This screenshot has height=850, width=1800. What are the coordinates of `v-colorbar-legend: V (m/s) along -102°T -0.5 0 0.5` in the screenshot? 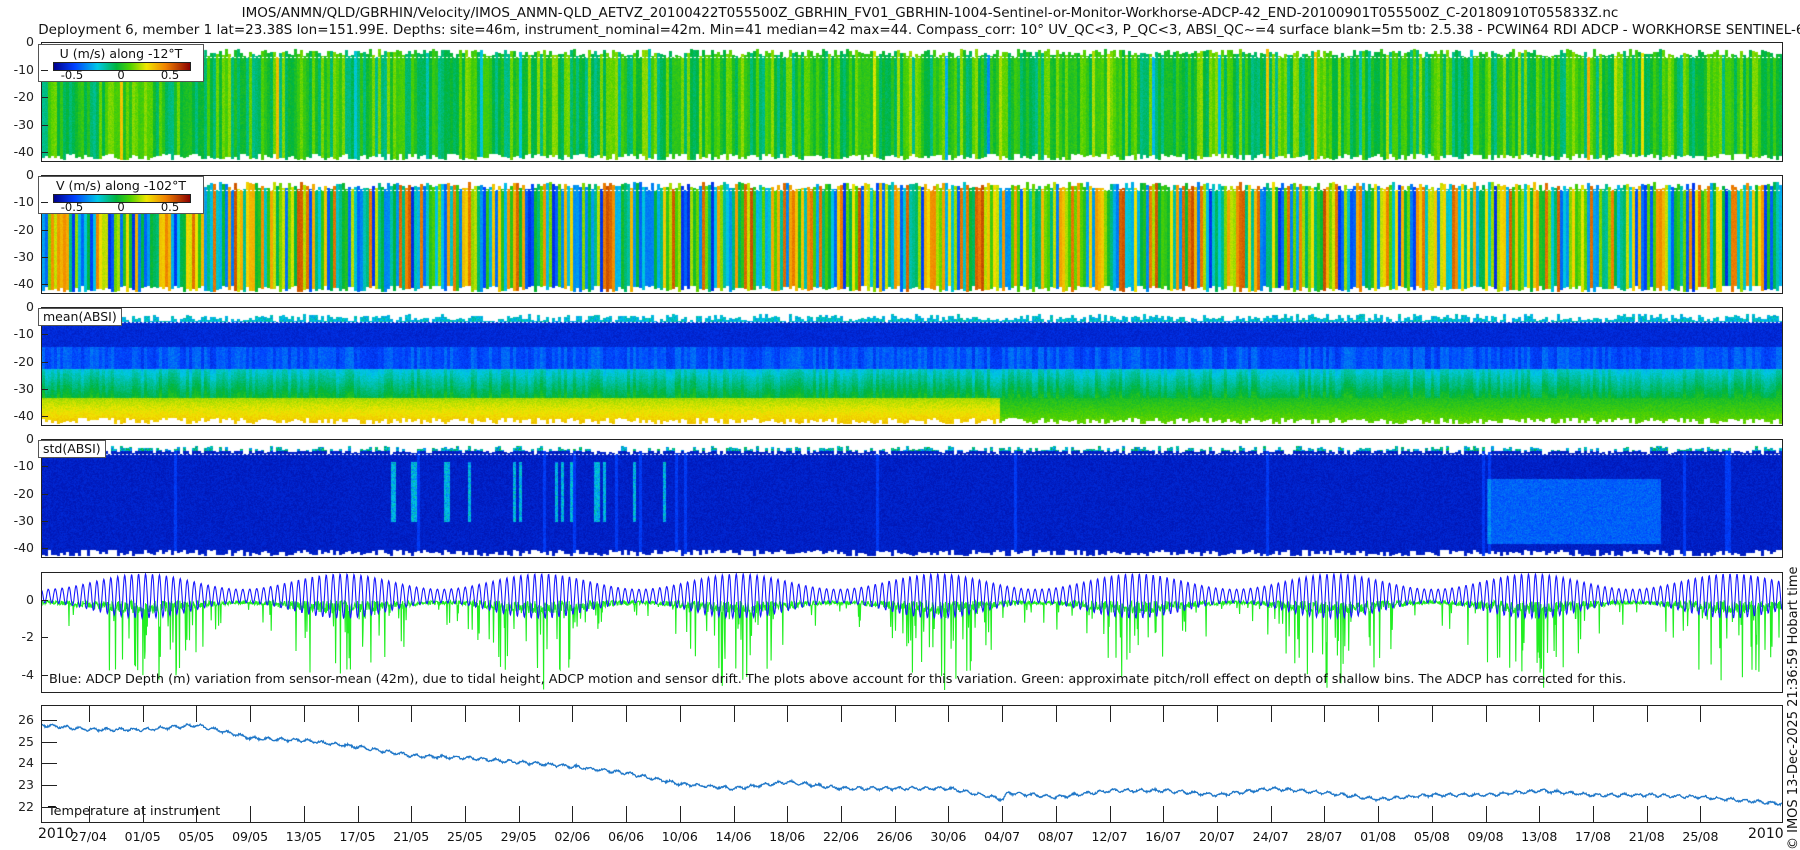 It's located at (121, 195).